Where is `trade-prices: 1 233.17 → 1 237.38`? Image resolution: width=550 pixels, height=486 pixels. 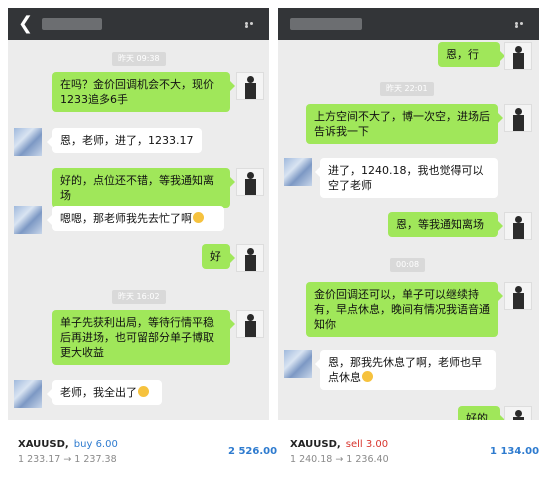
trade-prices: 1 233.17 → 1 237.38 is located at coordinates (67, 459).